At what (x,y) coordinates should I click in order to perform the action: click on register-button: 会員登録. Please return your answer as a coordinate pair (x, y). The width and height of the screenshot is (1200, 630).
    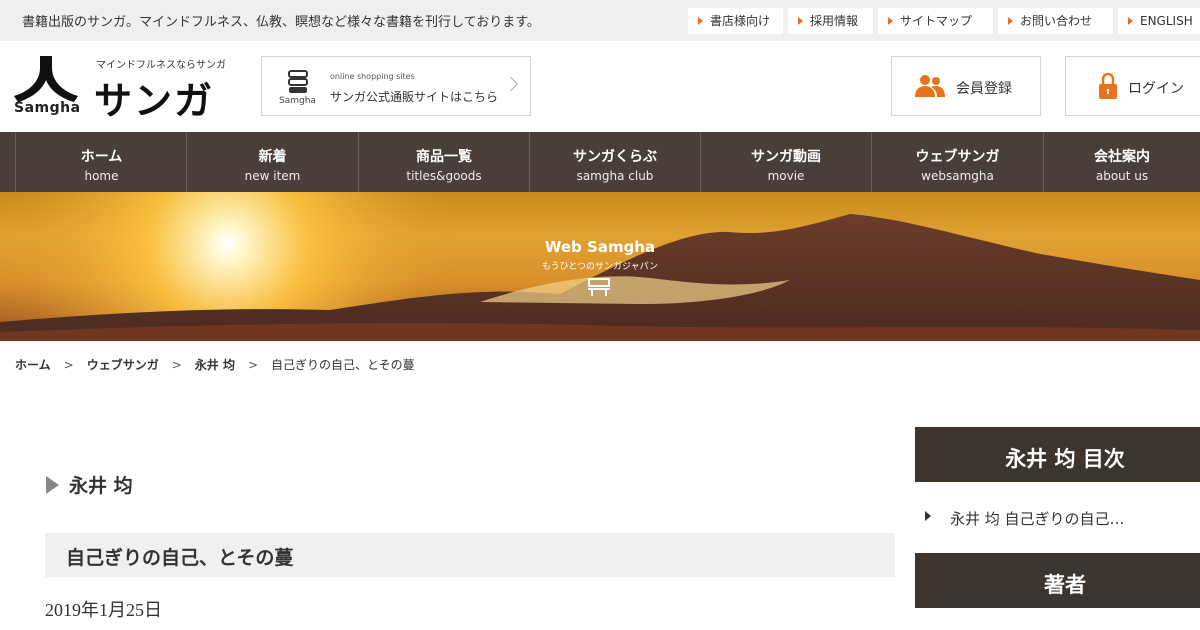
    Looking at the image, I should click on (966, 86).